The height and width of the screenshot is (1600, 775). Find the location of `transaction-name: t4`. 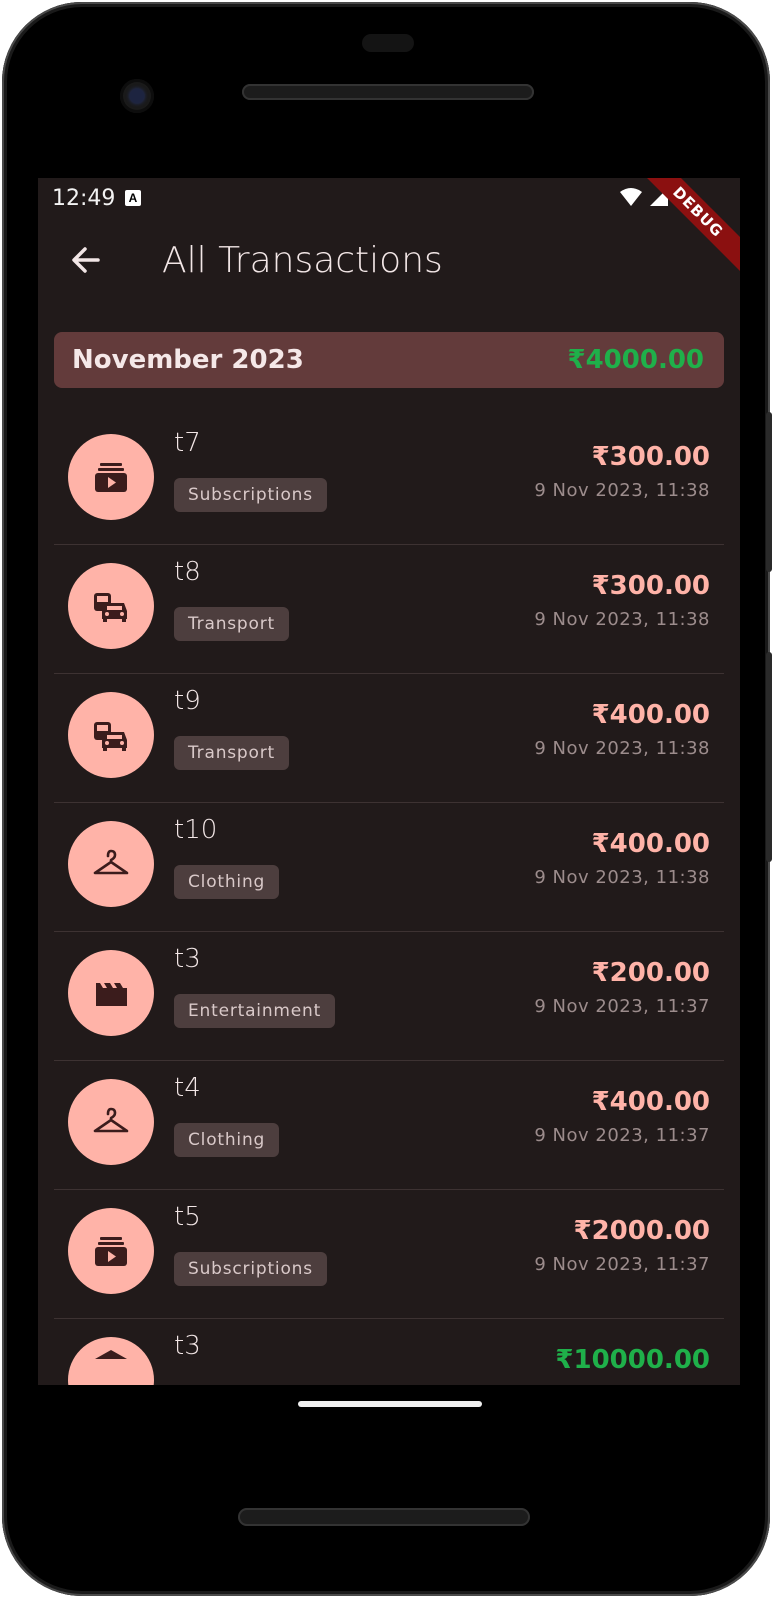

transaction-name: t4 is located at coordinates (187, 1088).